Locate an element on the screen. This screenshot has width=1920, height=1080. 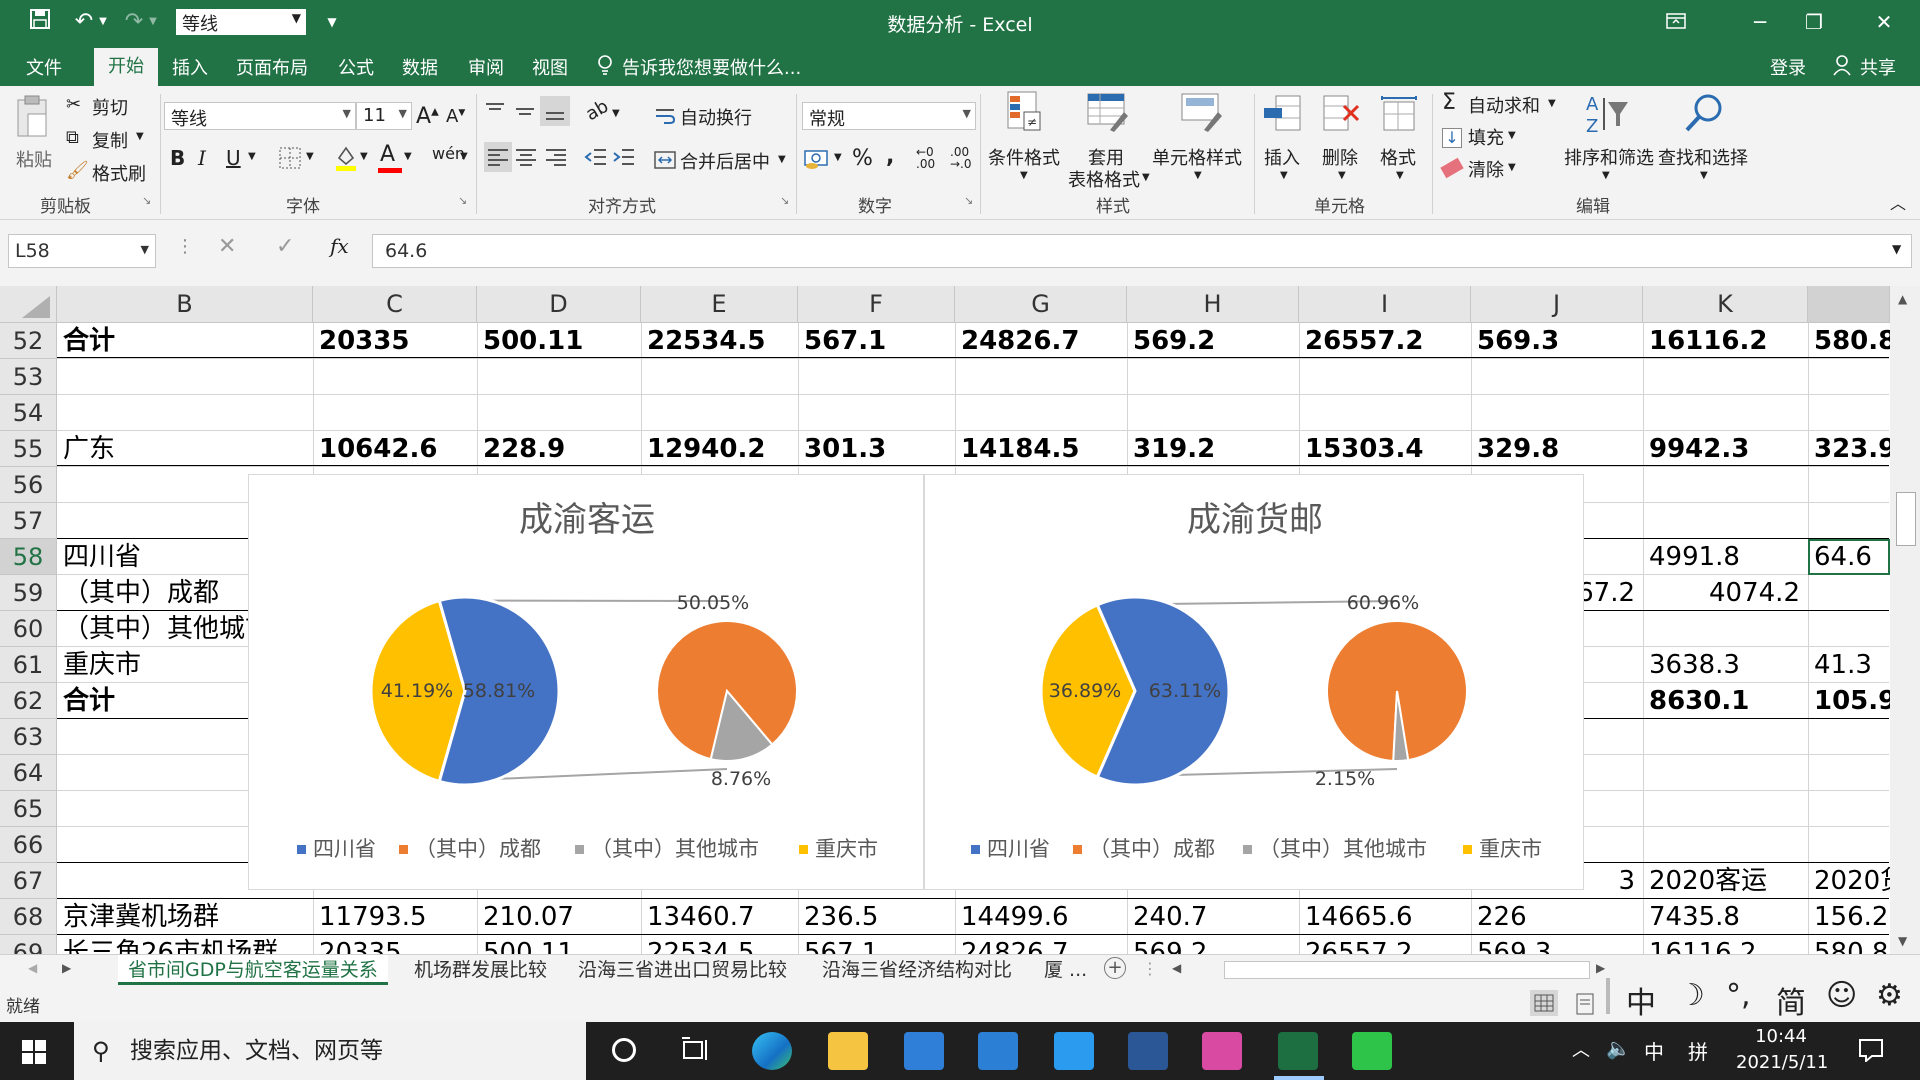
tab-formulas: 公式 is located at coordinates (356, 67).